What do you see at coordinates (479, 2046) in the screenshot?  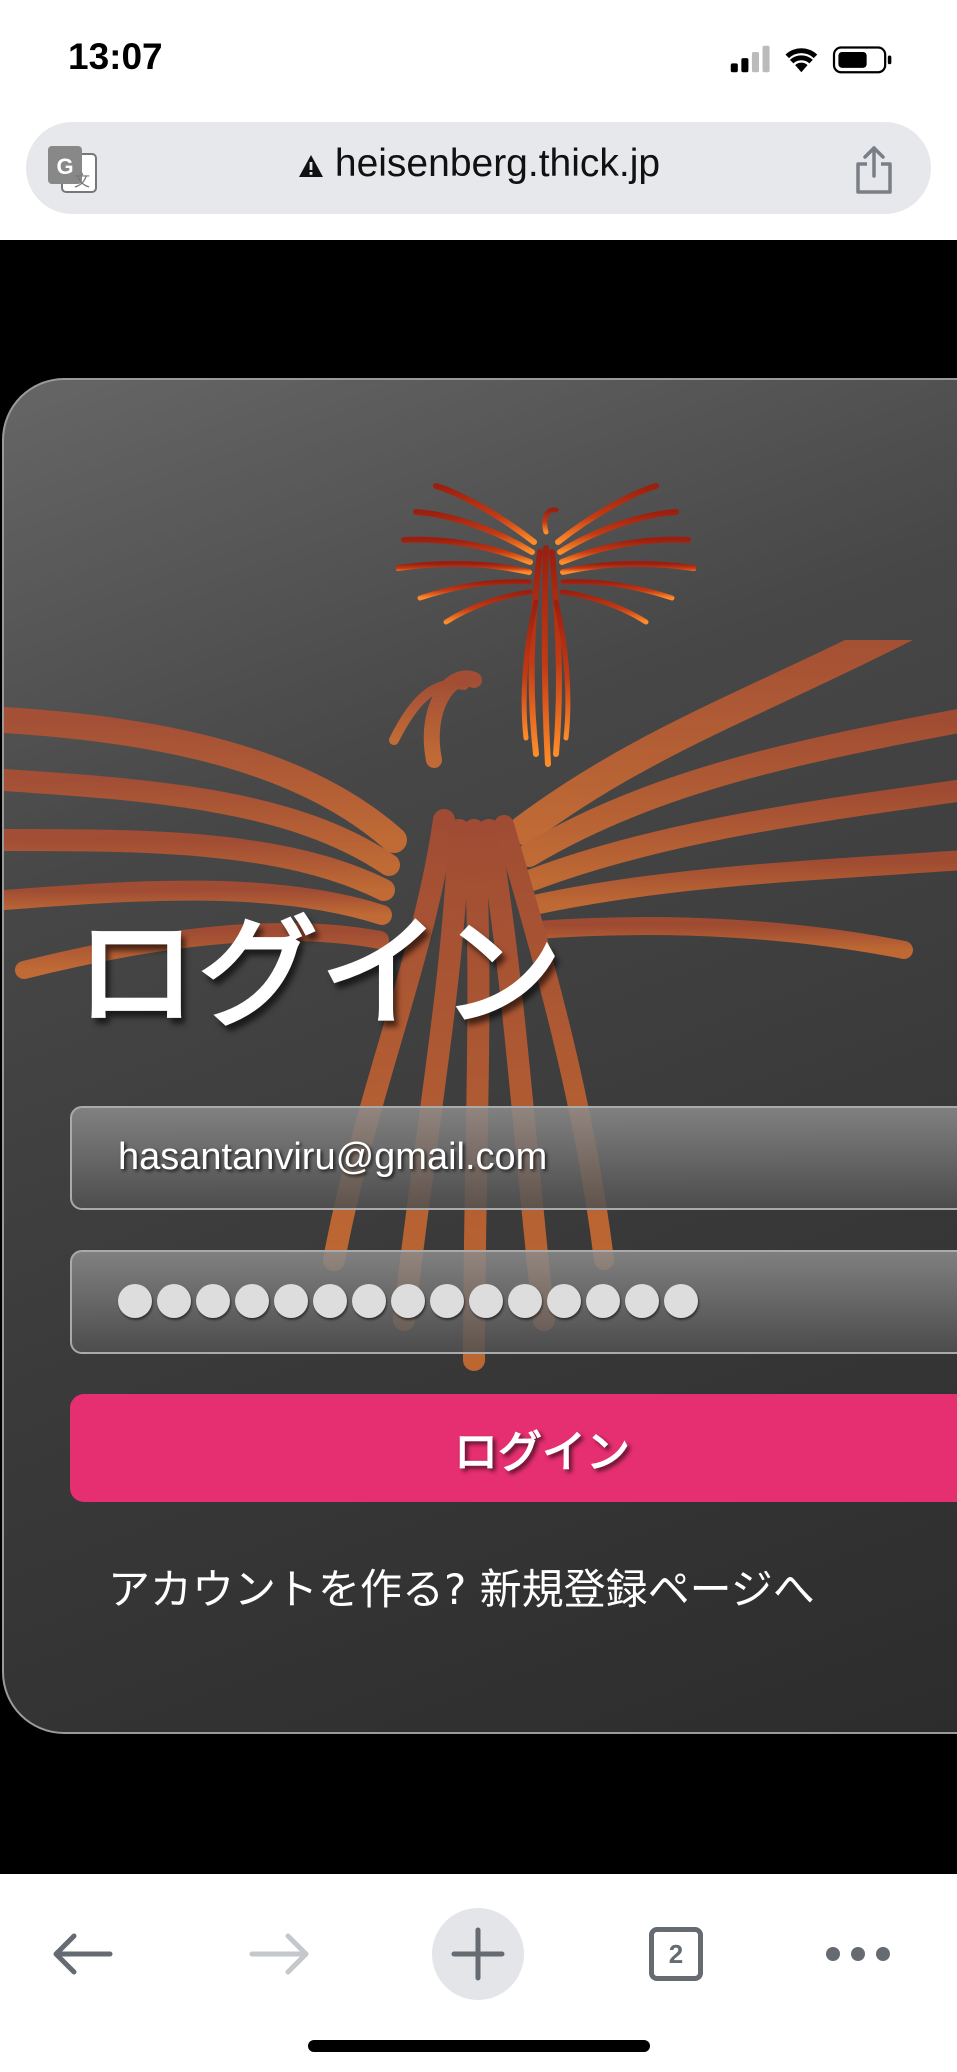 I see `home-indicator` at bounding box center [479, 2046].